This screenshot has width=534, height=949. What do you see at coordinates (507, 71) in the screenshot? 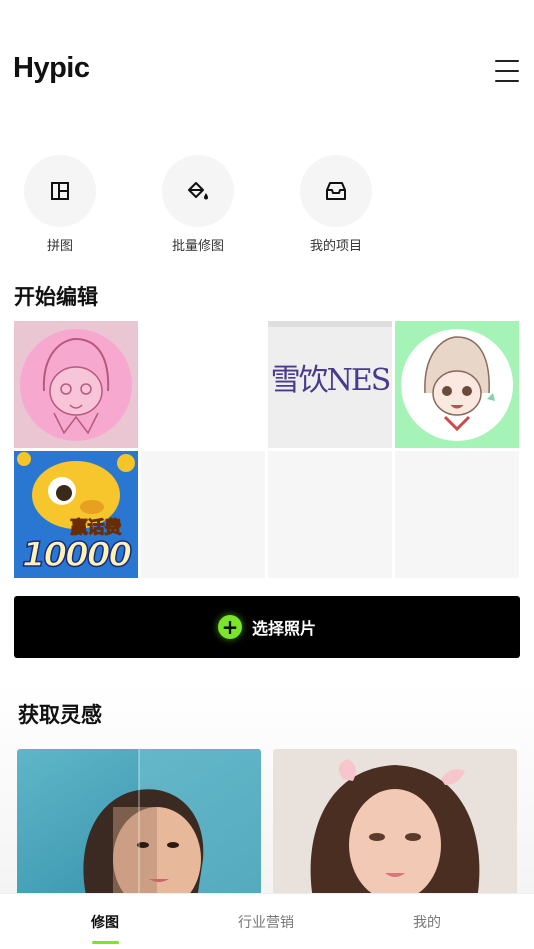
I see `hamburger-menu-icon` at bounding box center [507, 71].